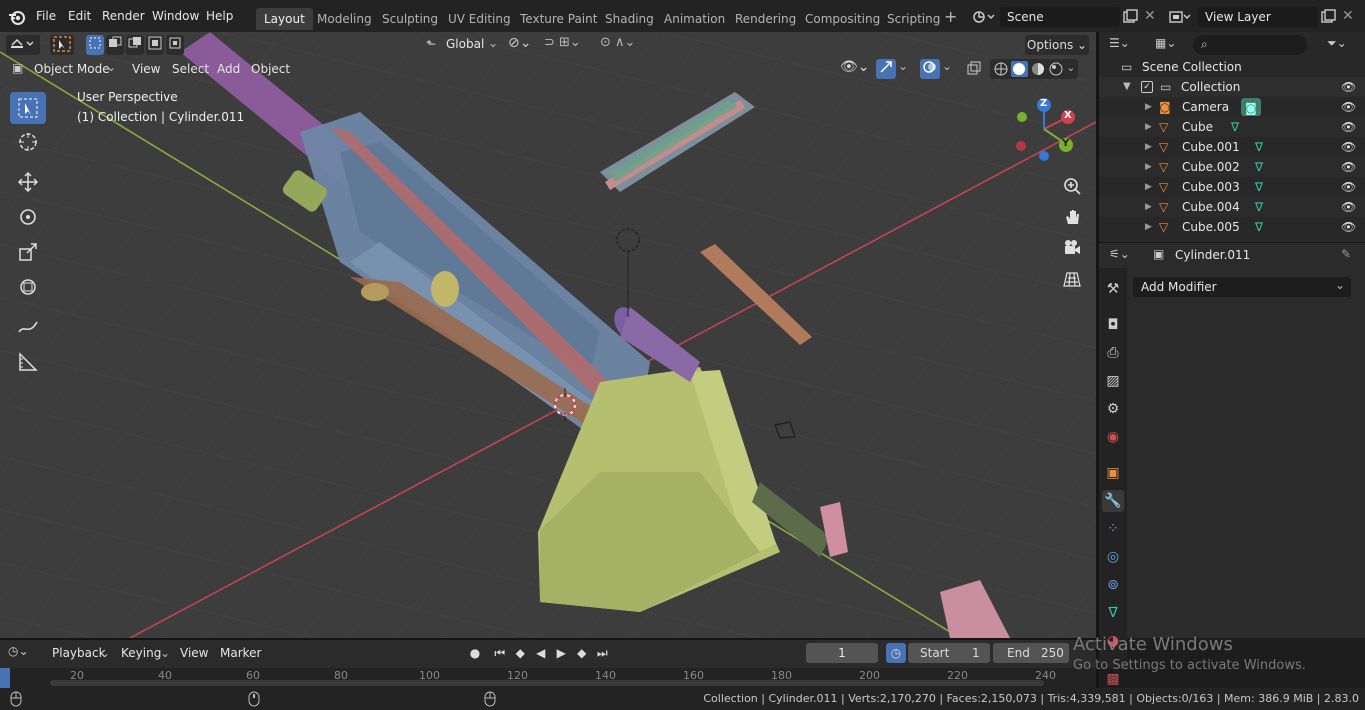  I want to click on tab-layout: Layout, so click(284, 19).